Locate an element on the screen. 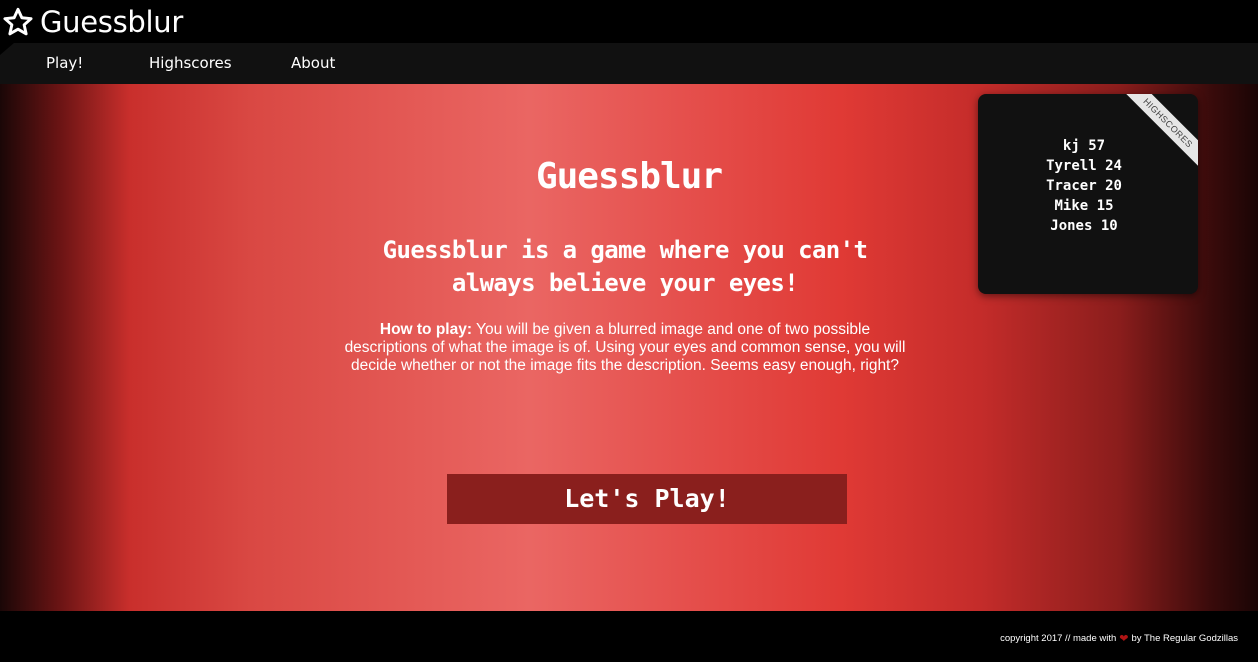  highscore-row: Tracer 20 is located at coordinates (1084, 186).